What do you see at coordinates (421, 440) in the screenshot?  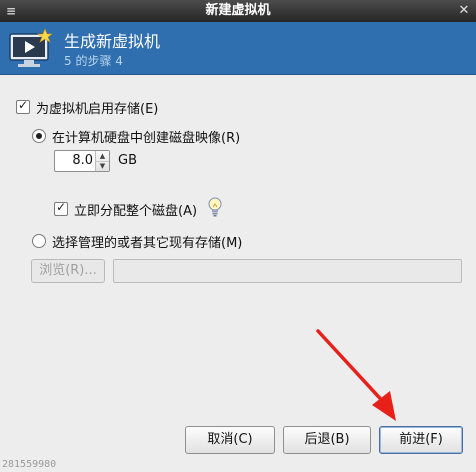 I see `forward-button: 前进(F)` at bounding box center [421, 440].